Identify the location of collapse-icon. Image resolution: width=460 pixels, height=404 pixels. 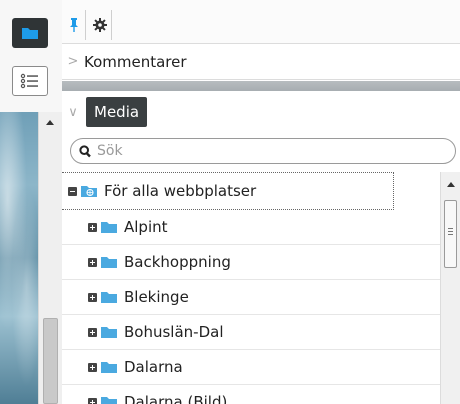
(72, 191).